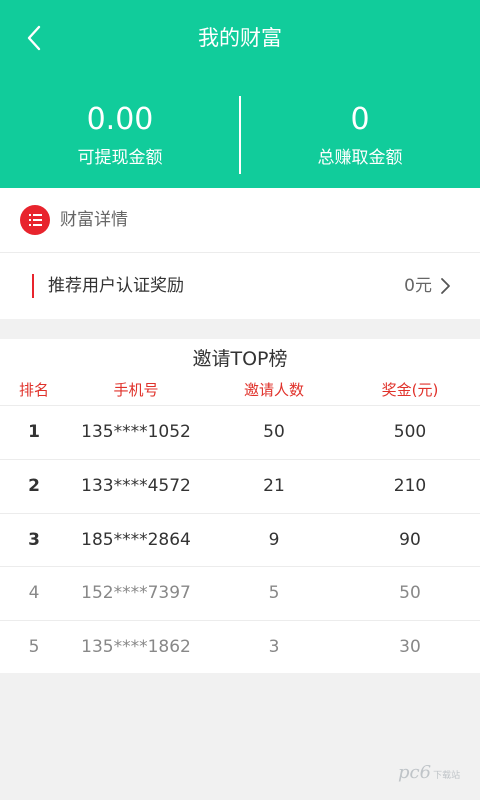 This screenshot has width=480, height=800. What do you see at coordinates (116, 286) in the screenshot?
I see `referral-reward-label: 推荐用户认证奖励` at bounding box center [116, 286].